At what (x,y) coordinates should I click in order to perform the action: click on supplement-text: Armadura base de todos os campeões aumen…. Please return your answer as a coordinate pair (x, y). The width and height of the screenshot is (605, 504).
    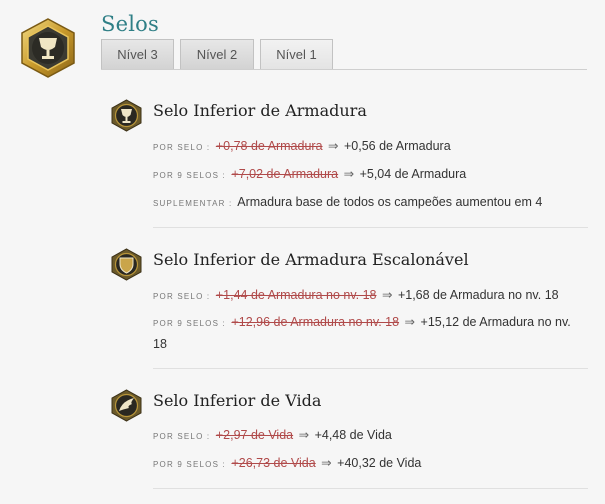
    Looking at the image, I should click on (390, 202).